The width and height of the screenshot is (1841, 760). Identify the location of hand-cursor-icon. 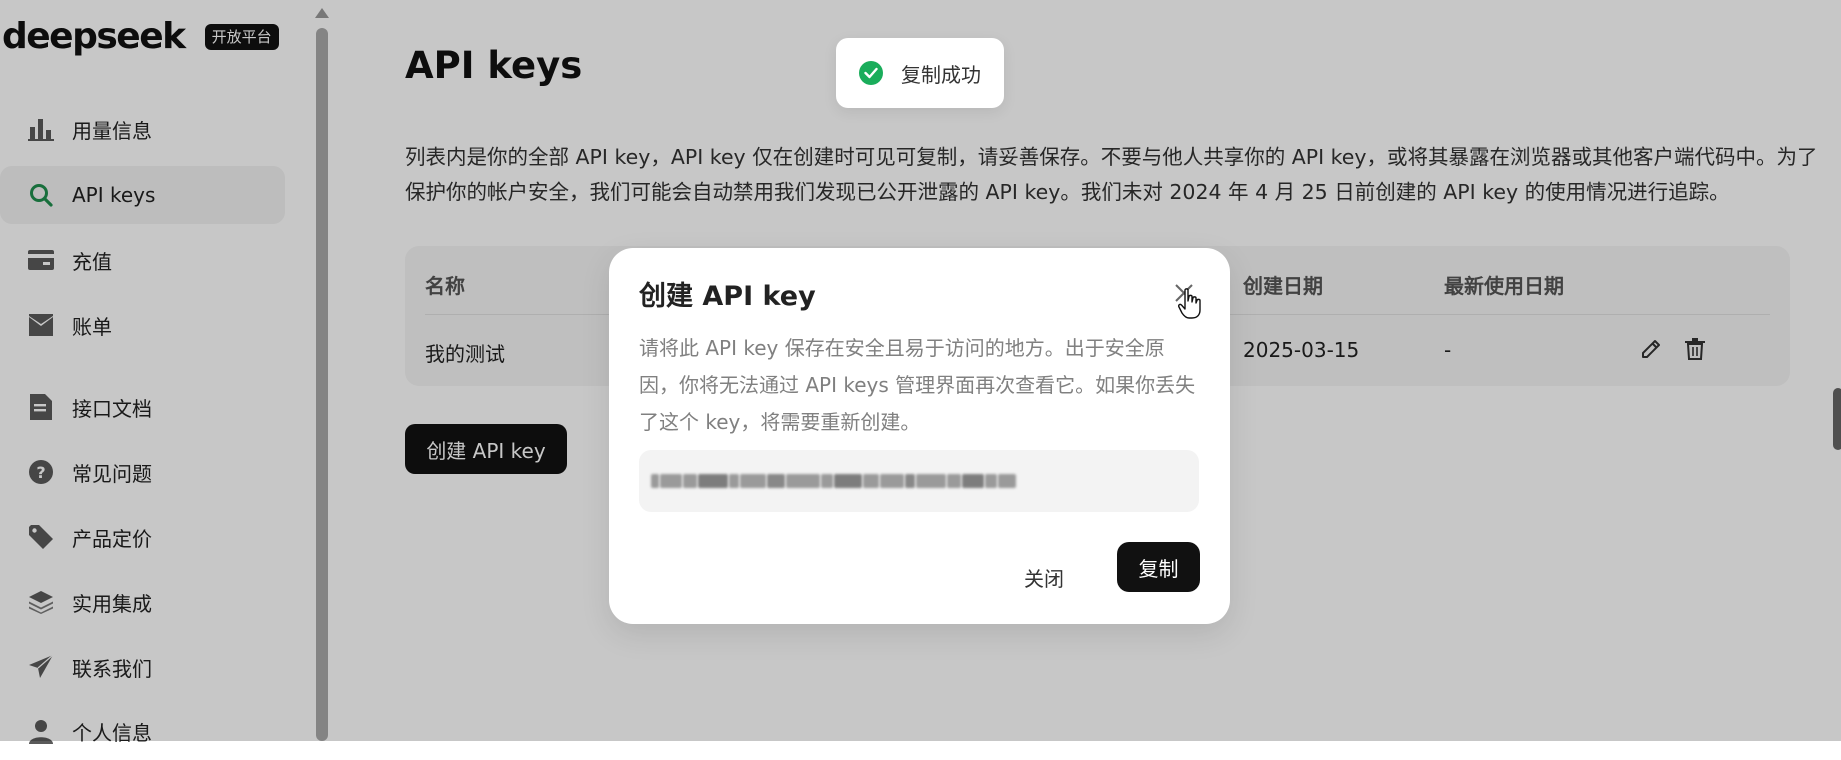
(1190, 306).